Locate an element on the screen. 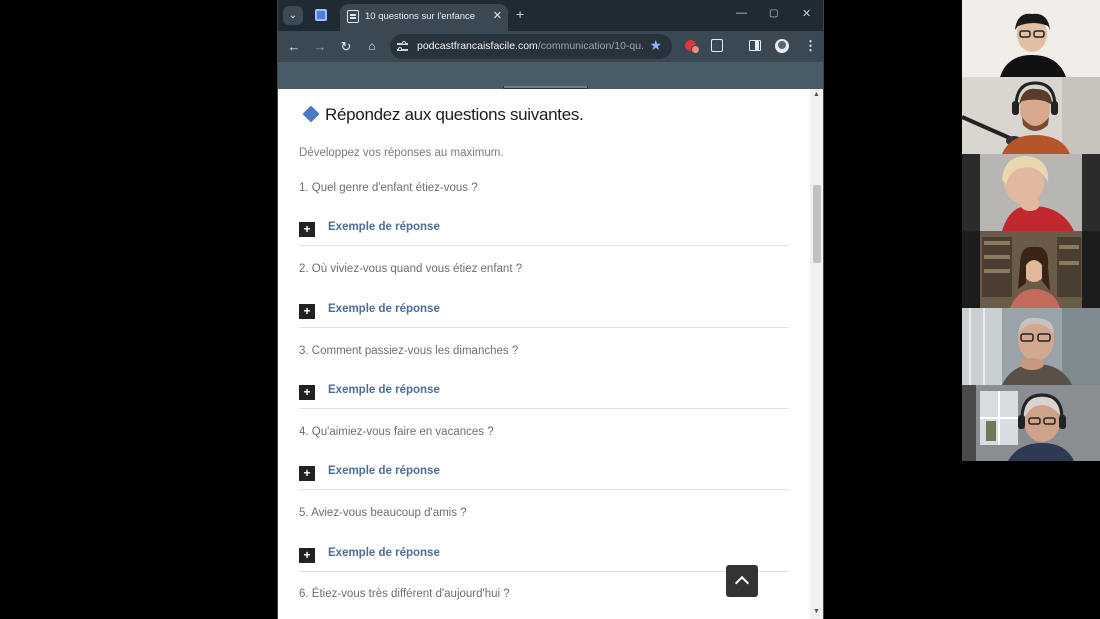 Image resolution: width=1100 pixels, height=619 pixels. answer-accordion-5: + Exemple de réponse is located at coordinates (544, 558).